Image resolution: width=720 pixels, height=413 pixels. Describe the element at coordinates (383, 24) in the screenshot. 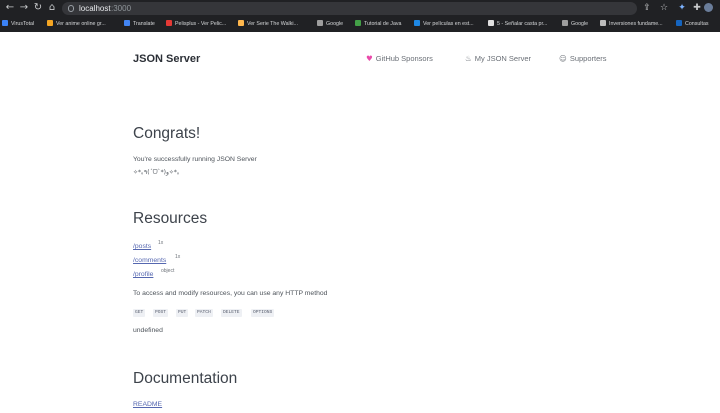

I see `bookmark-label: Tutorial de Java` at that location.